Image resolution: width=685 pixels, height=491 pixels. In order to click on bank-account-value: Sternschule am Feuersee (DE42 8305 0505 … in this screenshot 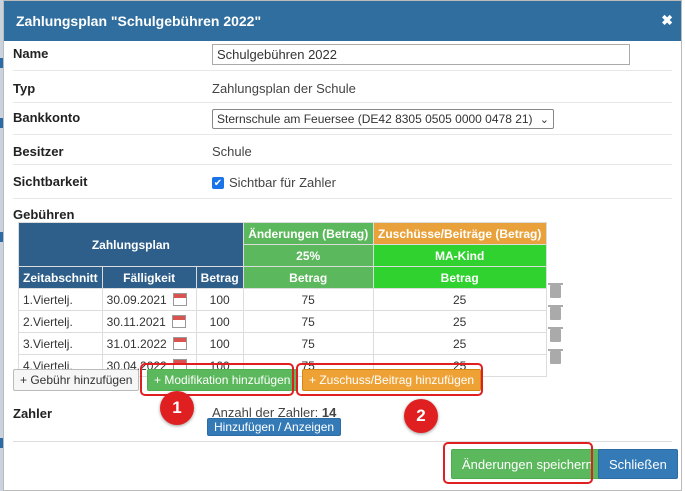, I will do `click(375, 119)`.